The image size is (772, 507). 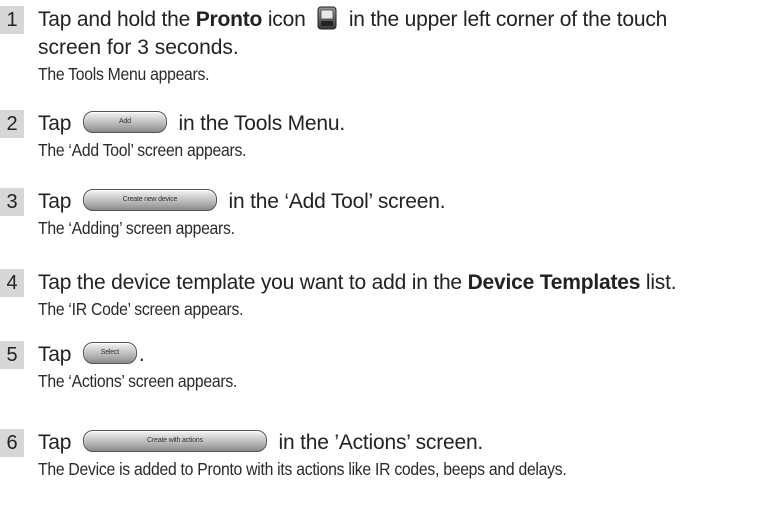 What do you see at coordinates (12, 283) in the screenshot?
I see `step-number: 4` at bounding box center [12, 283].